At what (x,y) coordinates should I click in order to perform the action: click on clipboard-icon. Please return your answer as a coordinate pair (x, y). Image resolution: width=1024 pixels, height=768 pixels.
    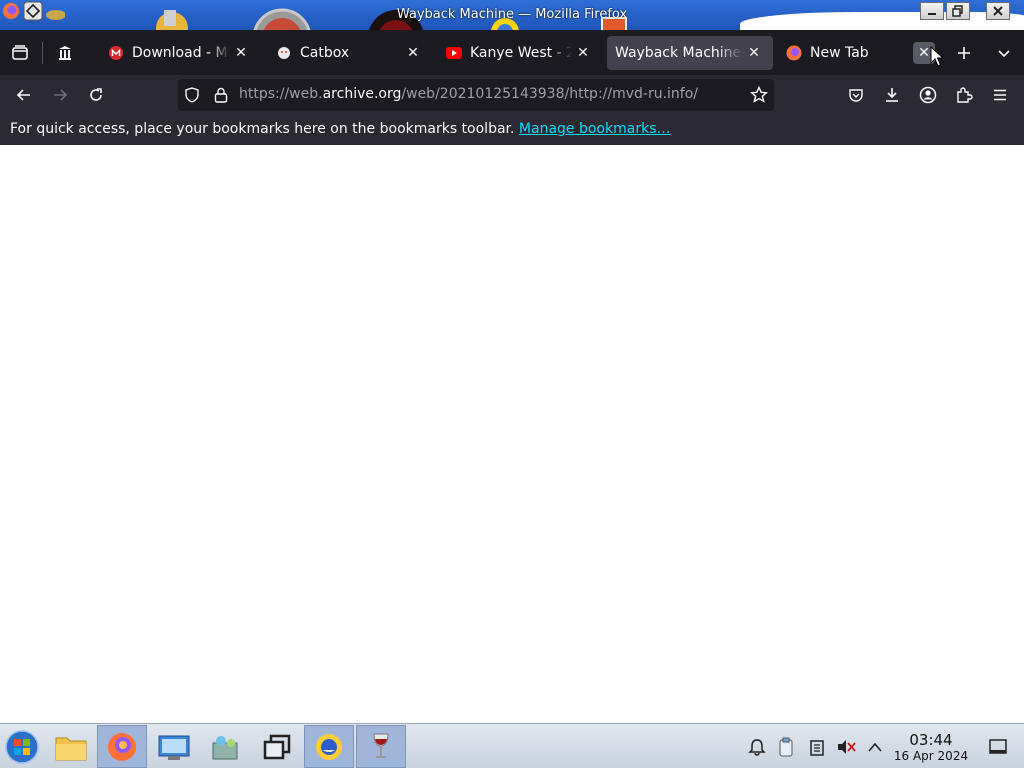
    Looking at the image, I should click on (817, 747).